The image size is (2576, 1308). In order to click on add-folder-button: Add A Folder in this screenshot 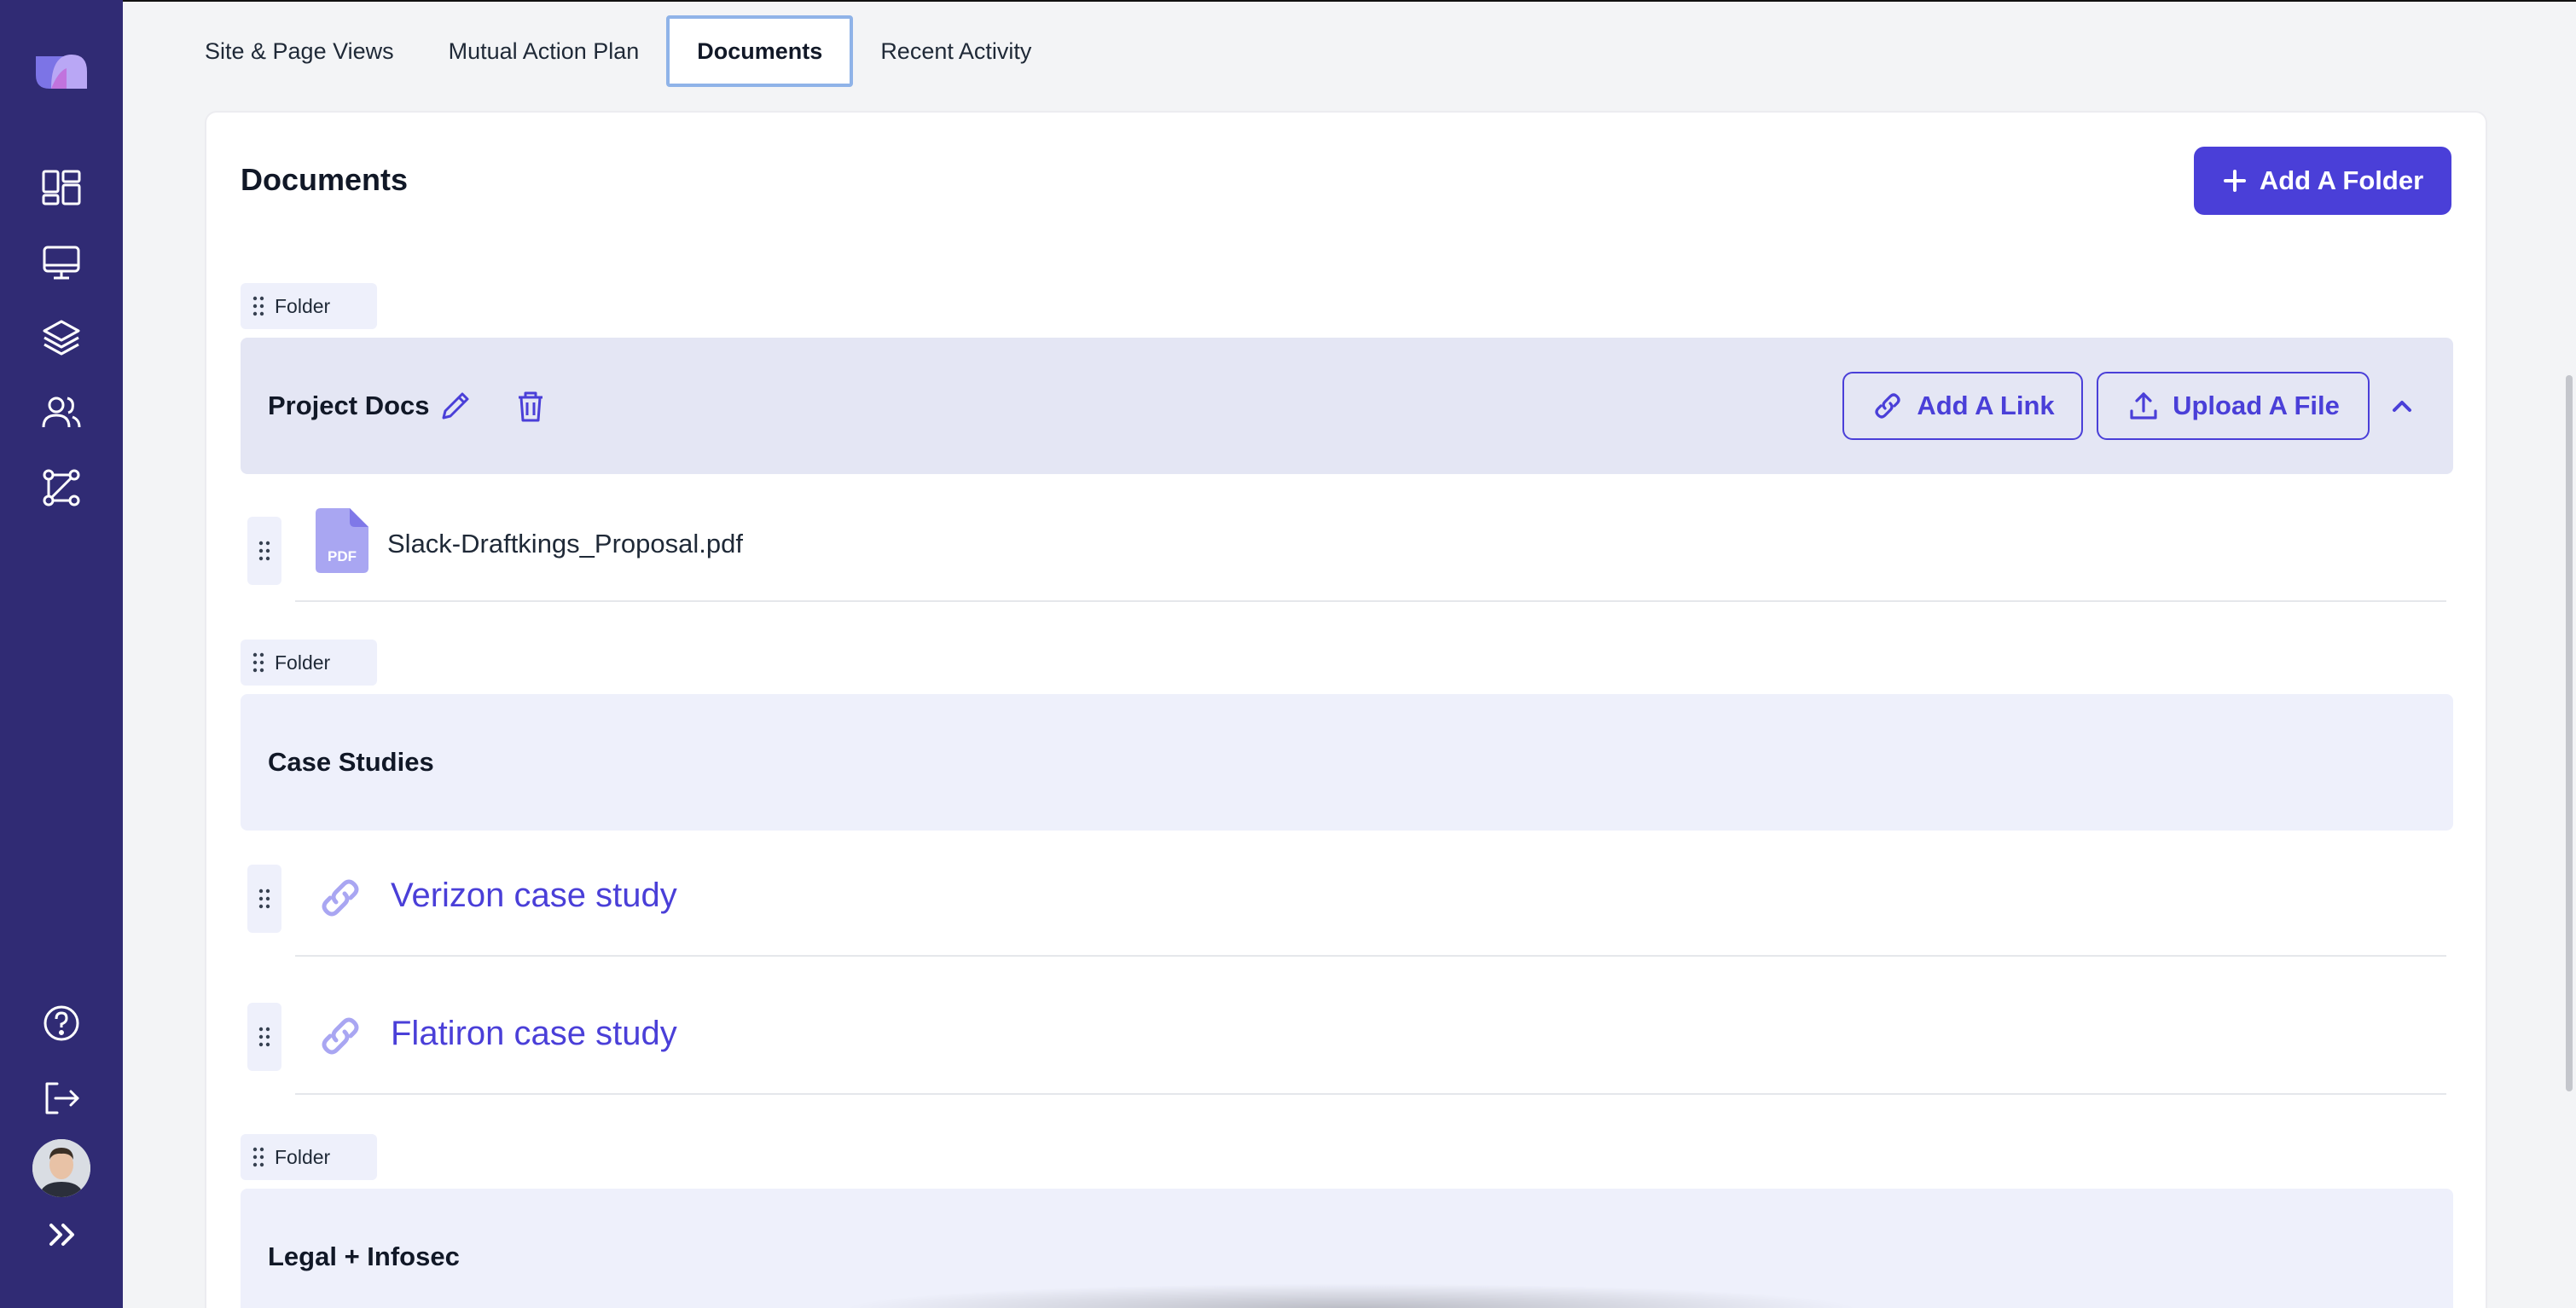, I will do `click(2322, 181)`.